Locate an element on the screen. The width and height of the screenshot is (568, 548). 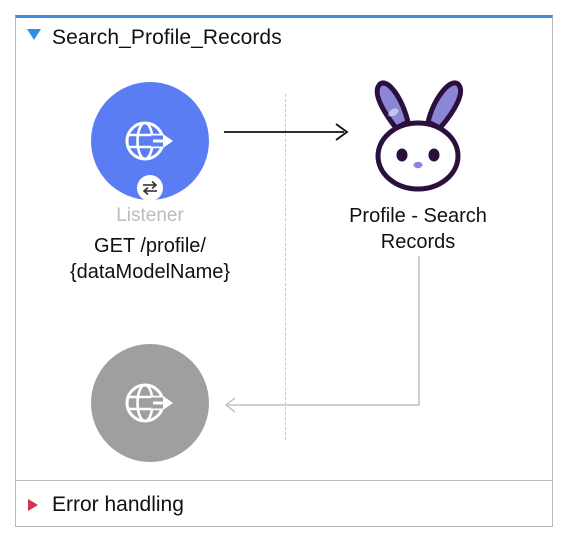
component-label: Profile - Search Records is located at coordinates (418, 229).